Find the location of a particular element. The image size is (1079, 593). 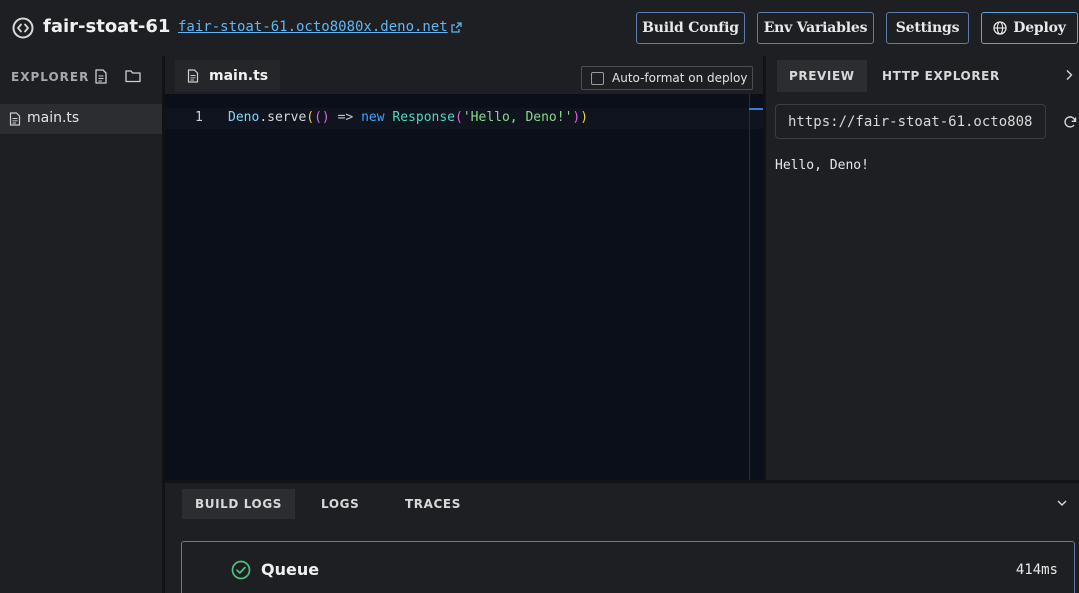

editor-scrollbar is located at coordinates (749, 287).